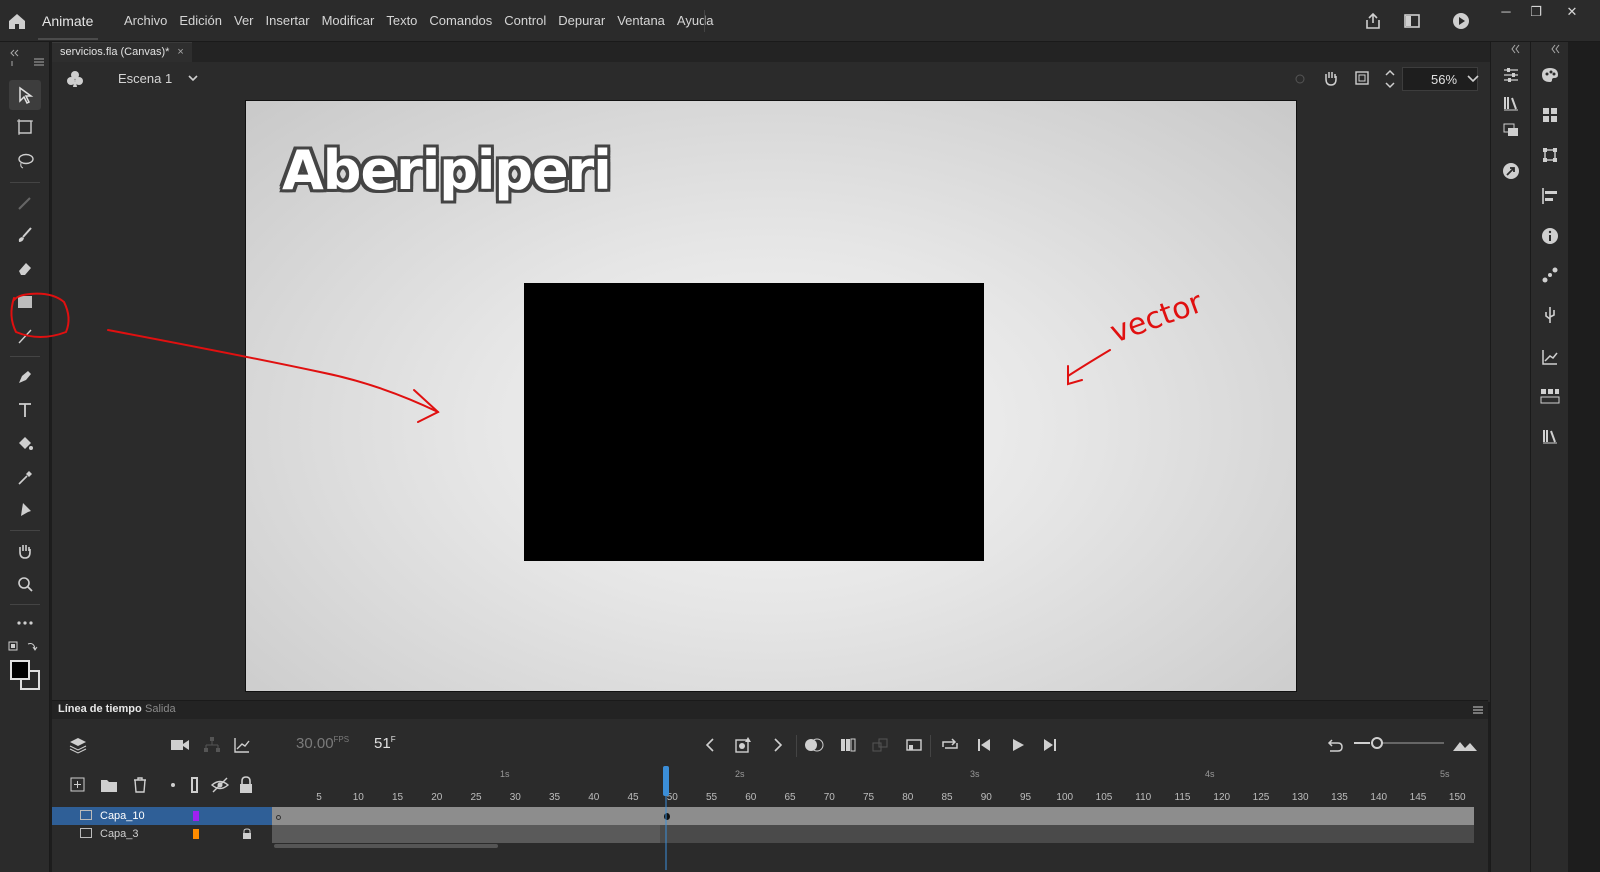 The height and width of the screenshot is (872, 1600). I want to click on library-panel-button, so click(1511, 103).